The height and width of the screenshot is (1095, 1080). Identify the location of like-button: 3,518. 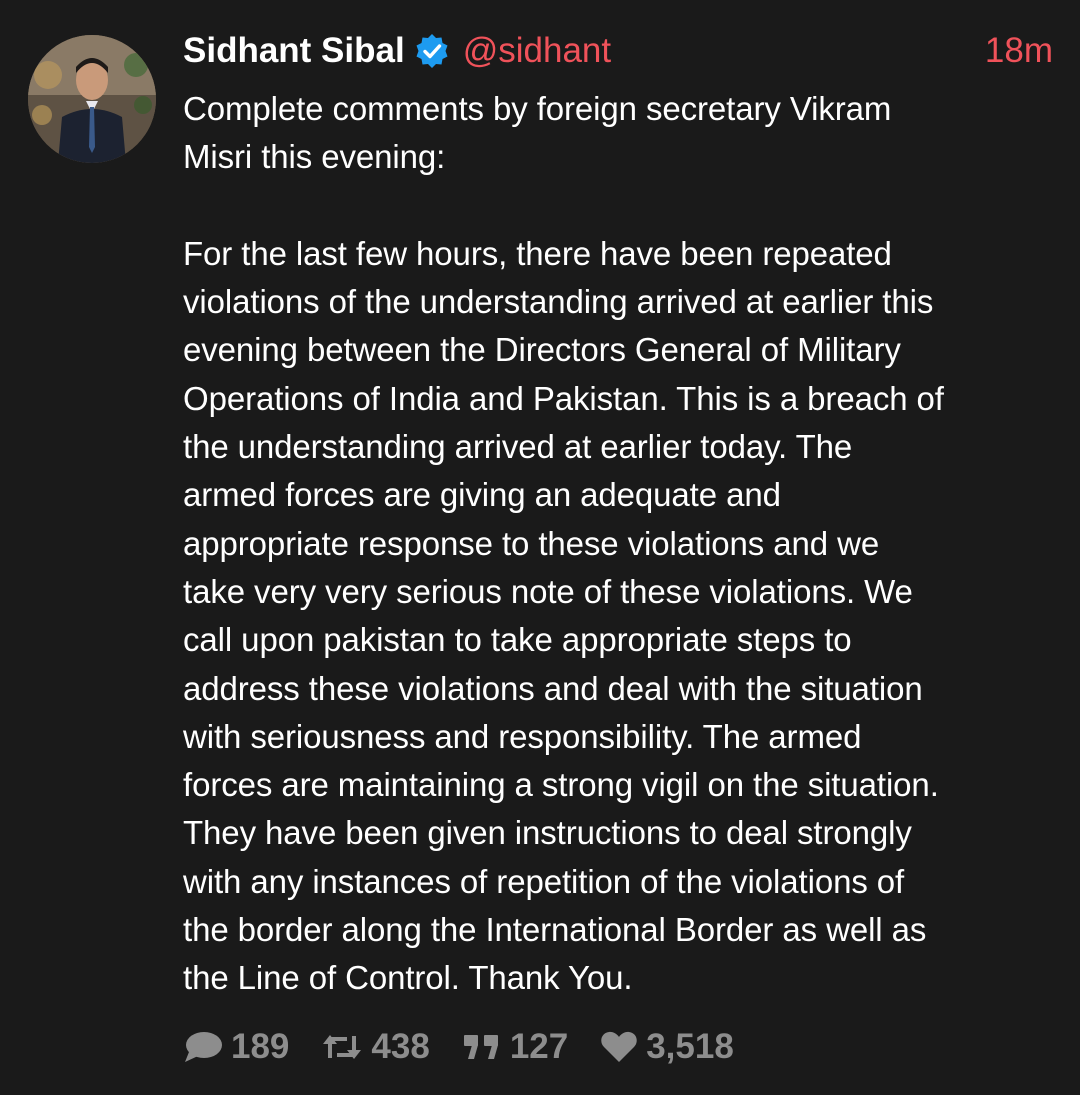
(667, 1047).